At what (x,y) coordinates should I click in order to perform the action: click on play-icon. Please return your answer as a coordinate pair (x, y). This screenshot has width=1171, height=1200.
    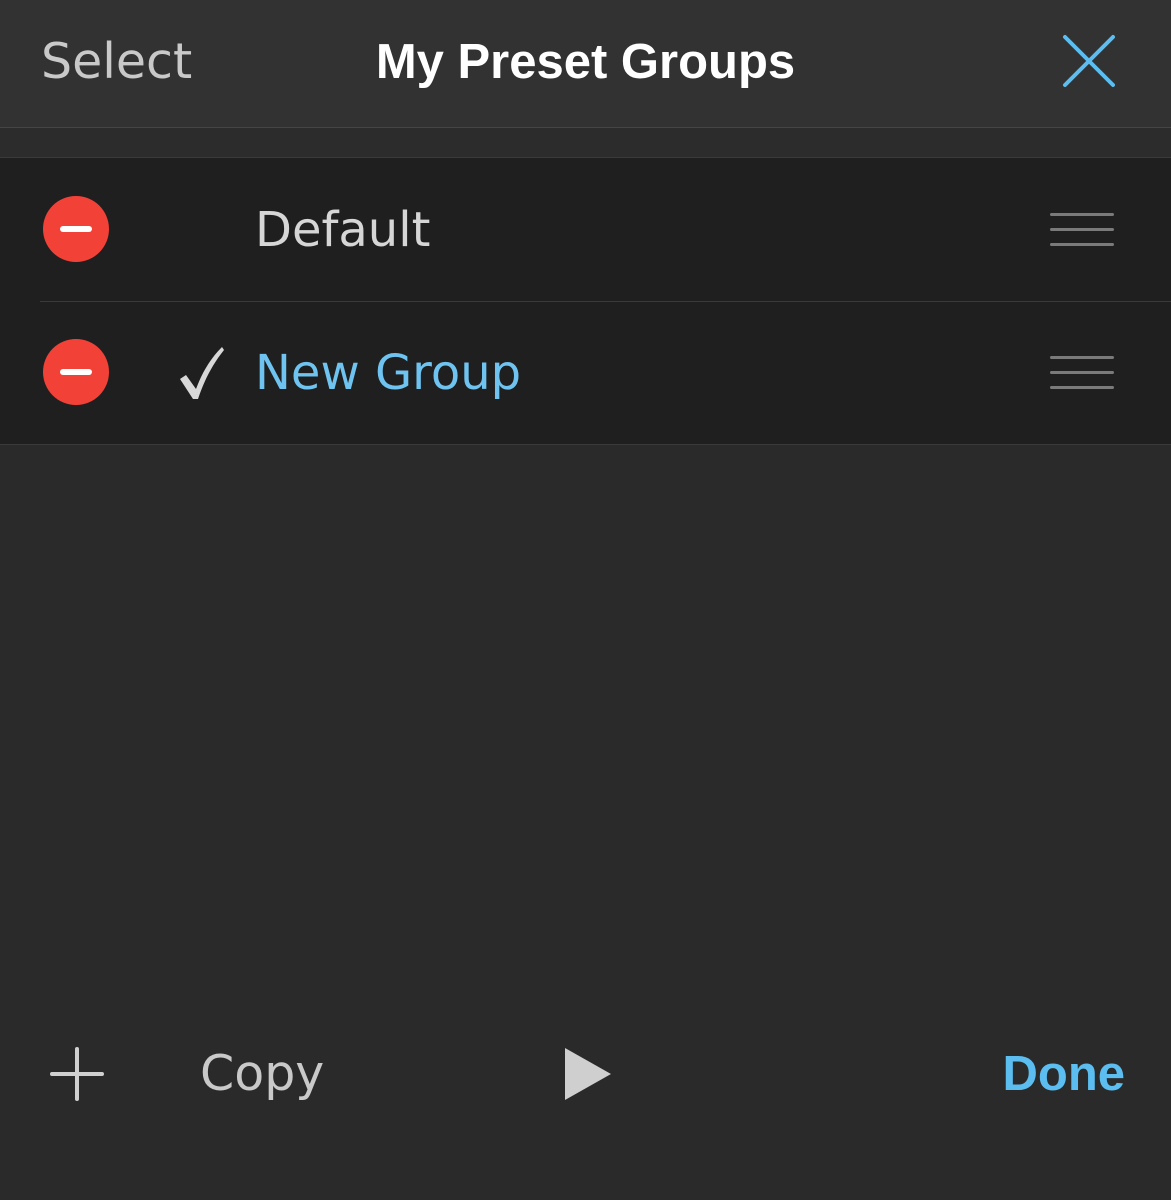
    Looking at the image, I should click on (588, 1074).